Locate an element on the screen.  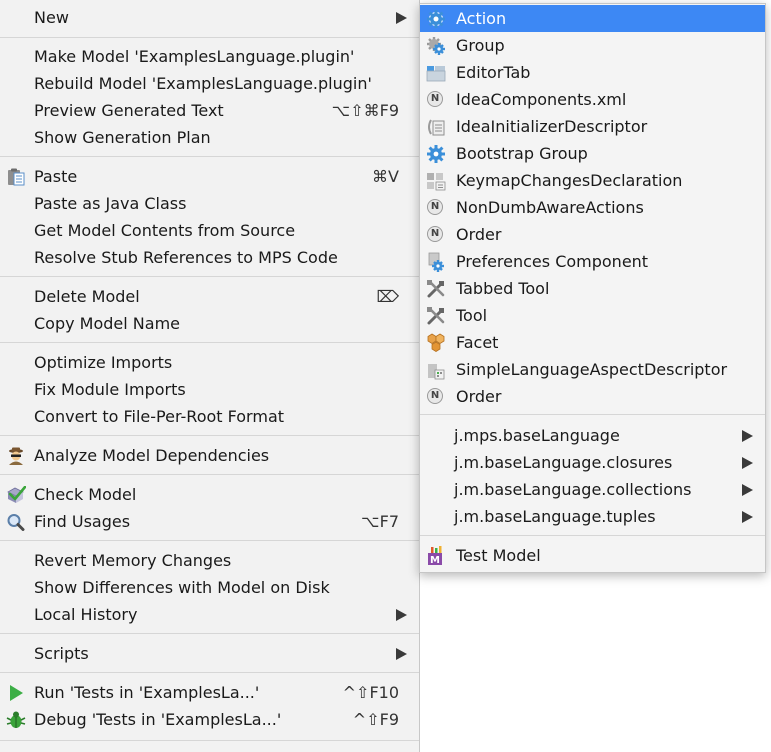
menu-item-scripts: Scripts is located at coordinates (209, 653).